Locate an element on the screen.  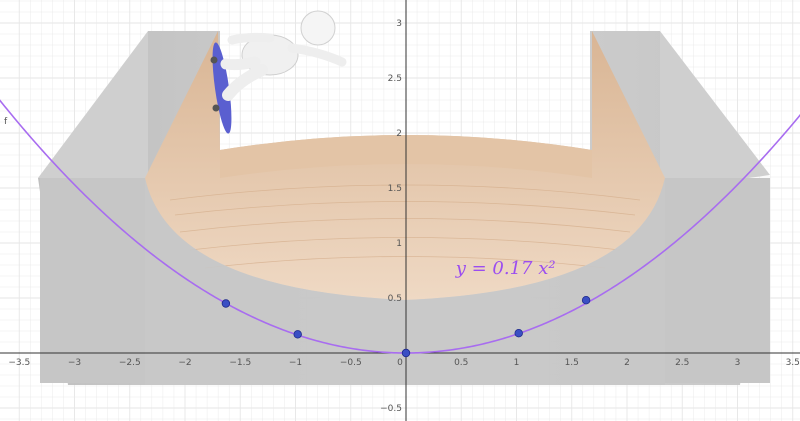
y-tick-label: 2 is located at coordinates (399, 134).